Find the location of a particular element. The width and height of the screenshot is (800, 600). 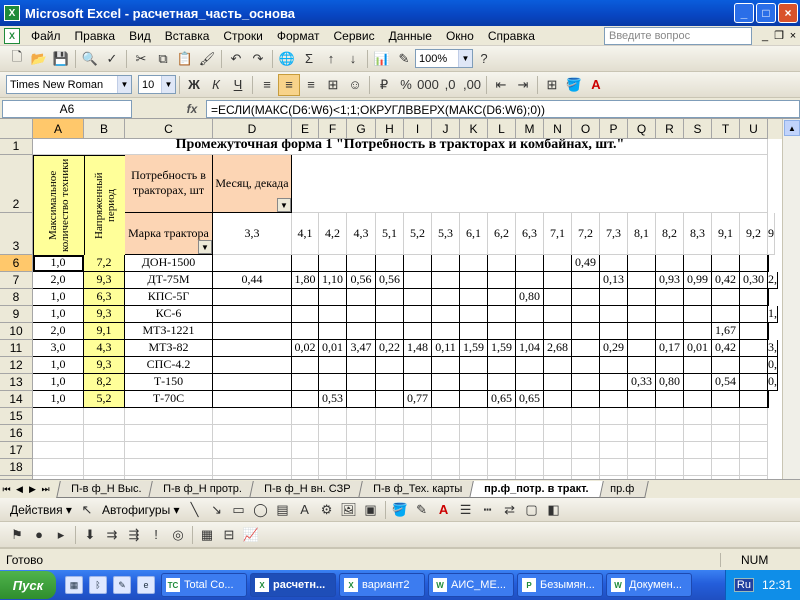

new-icon: 🗋 is located at coordinates (17, 59).